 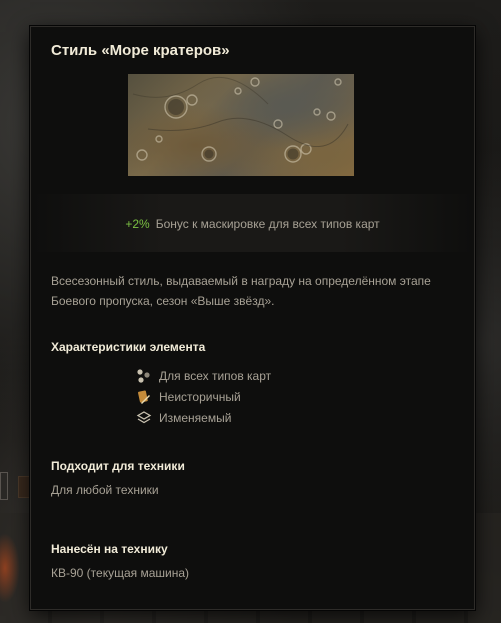 What do you see at coordinates (137, 224) in the screenshot?
I see `bonus-value: +2%` at bounding box center [137, 224].